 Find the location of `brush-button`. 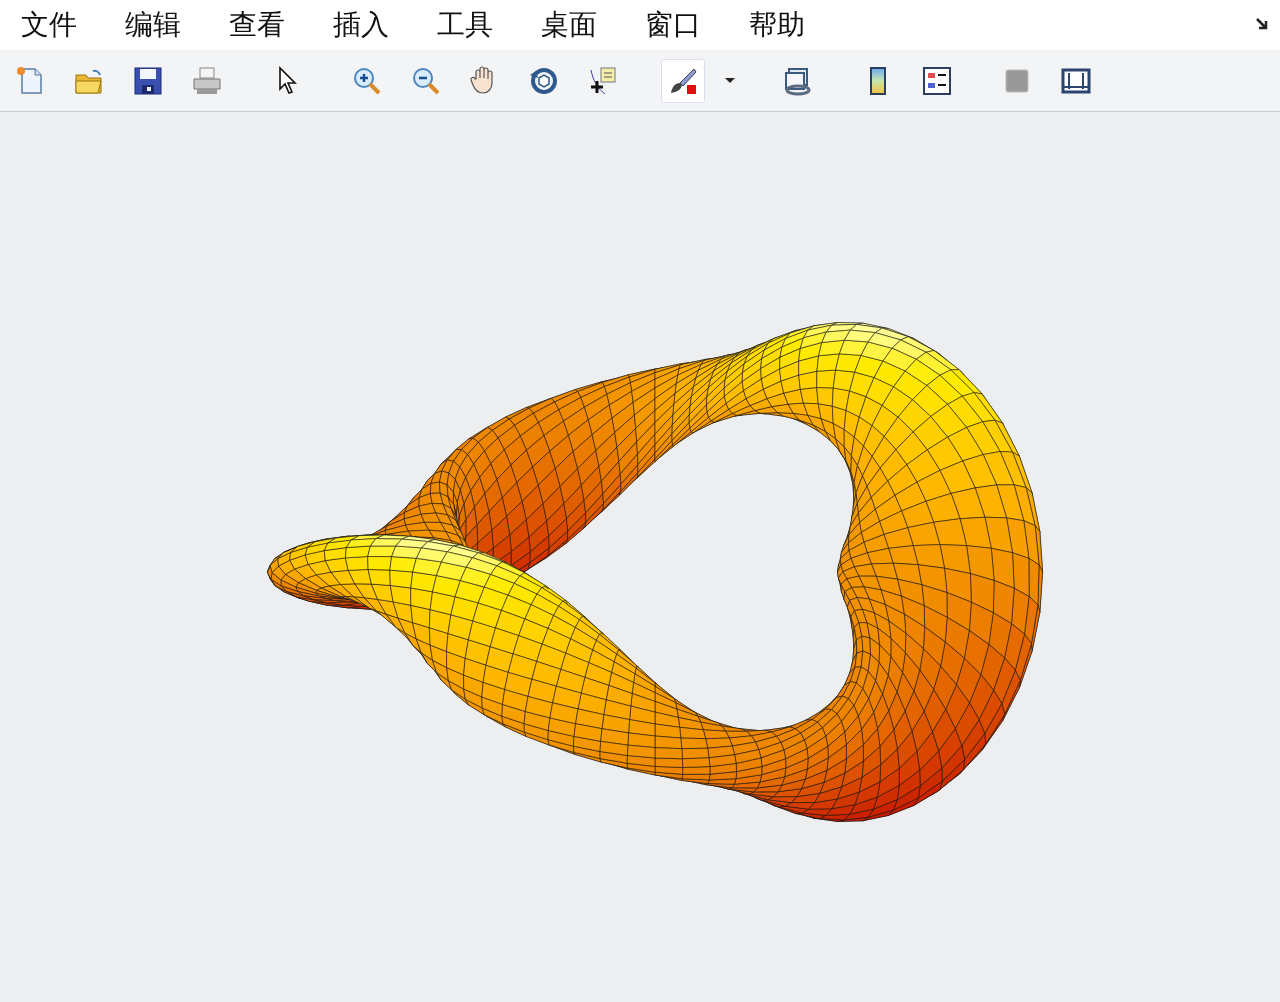

brush-button is located at coordinates (683, 80).